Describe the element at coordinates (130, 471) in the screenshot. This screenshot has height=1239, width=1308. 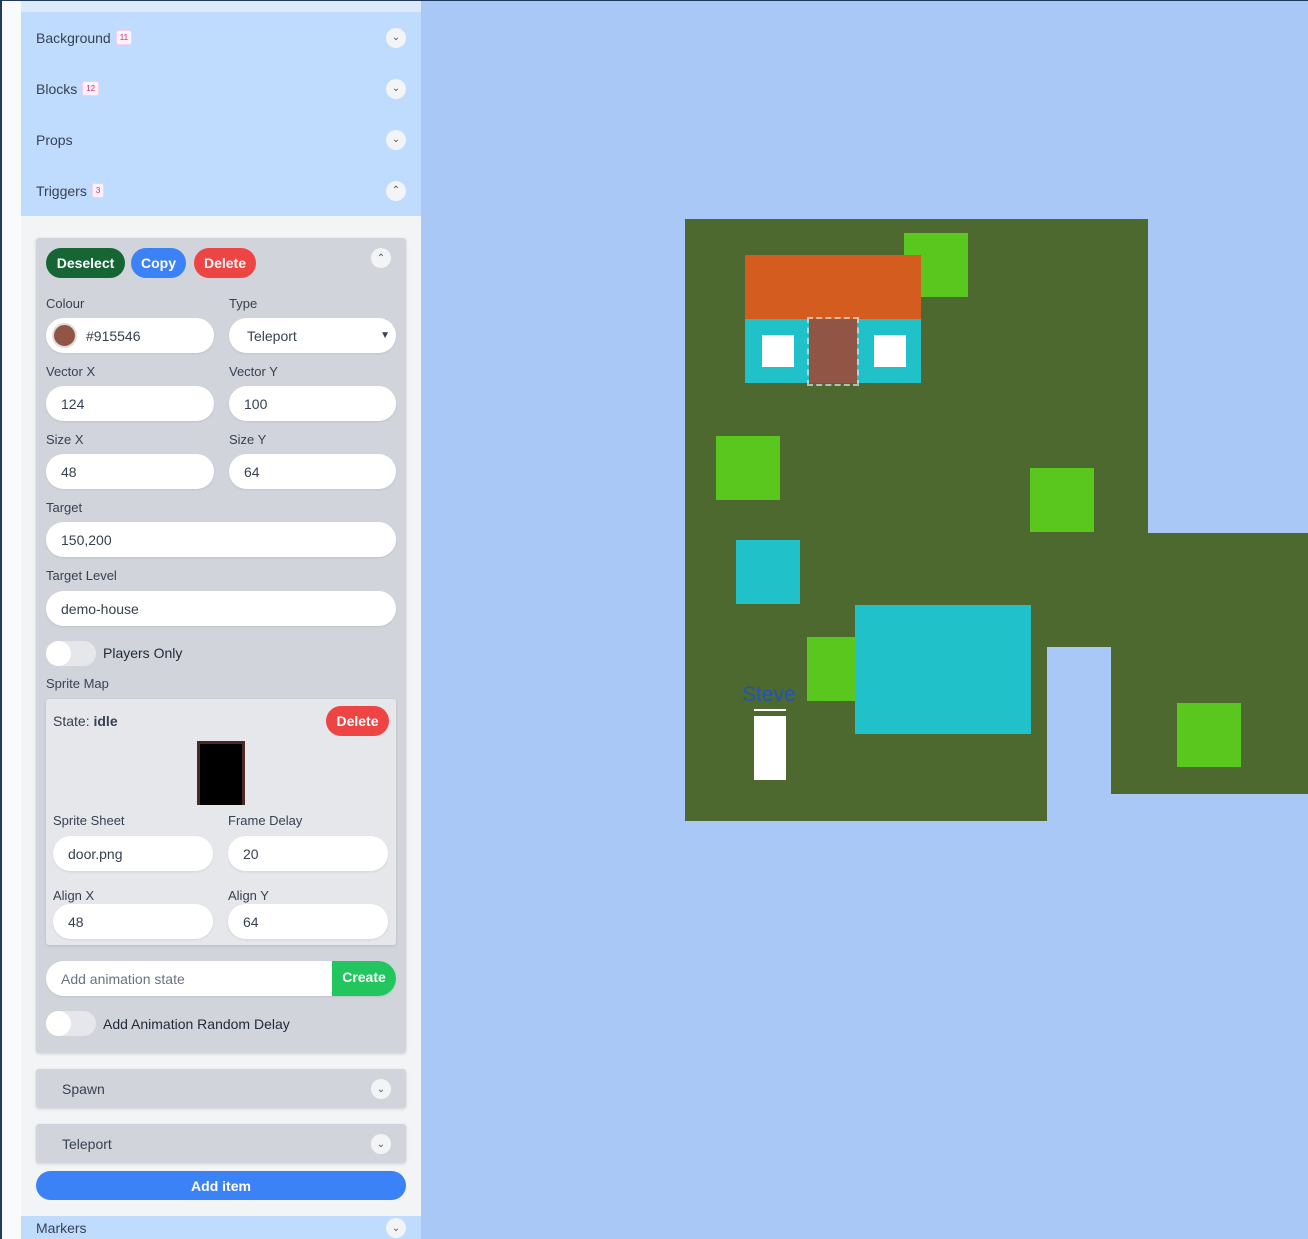
I see `size-x-input: 48` at that location.